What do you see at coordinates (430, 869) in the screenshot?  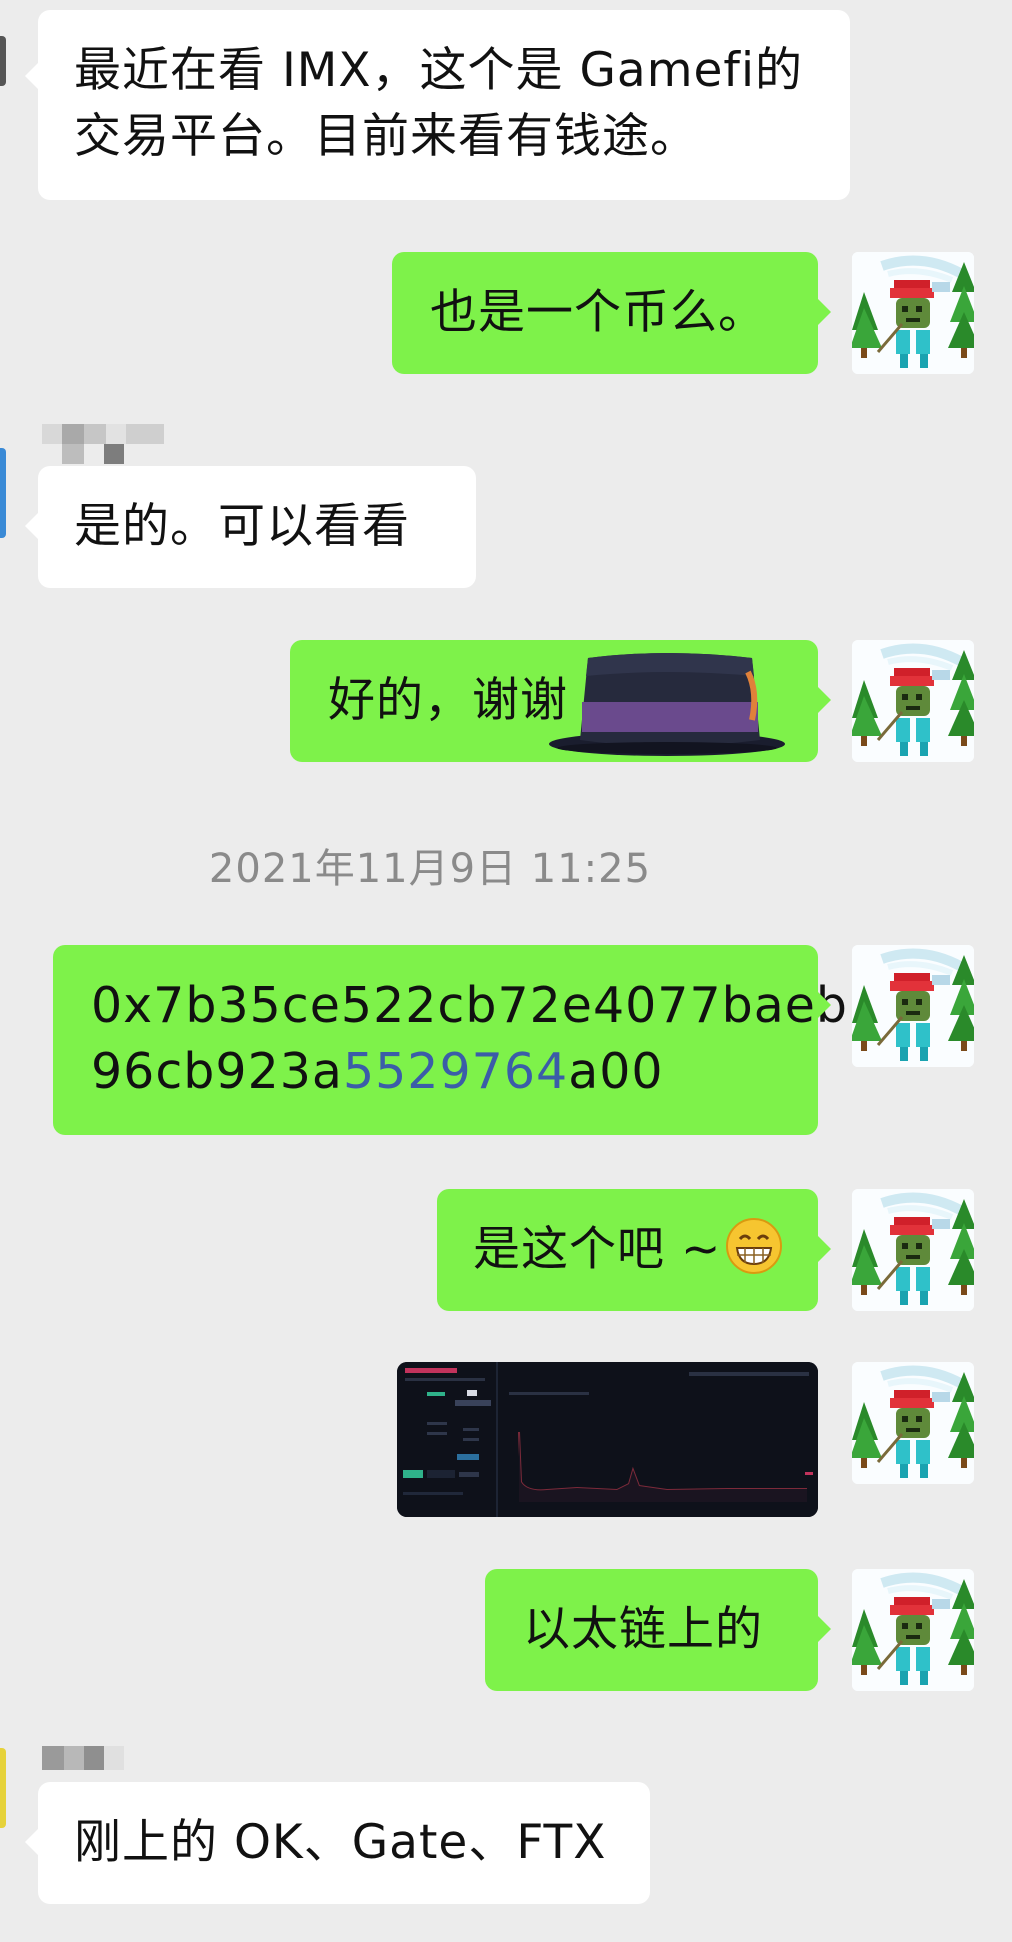 I see `timestamp: 2021年11月9日 11:25` at bounding box center [430, 869].